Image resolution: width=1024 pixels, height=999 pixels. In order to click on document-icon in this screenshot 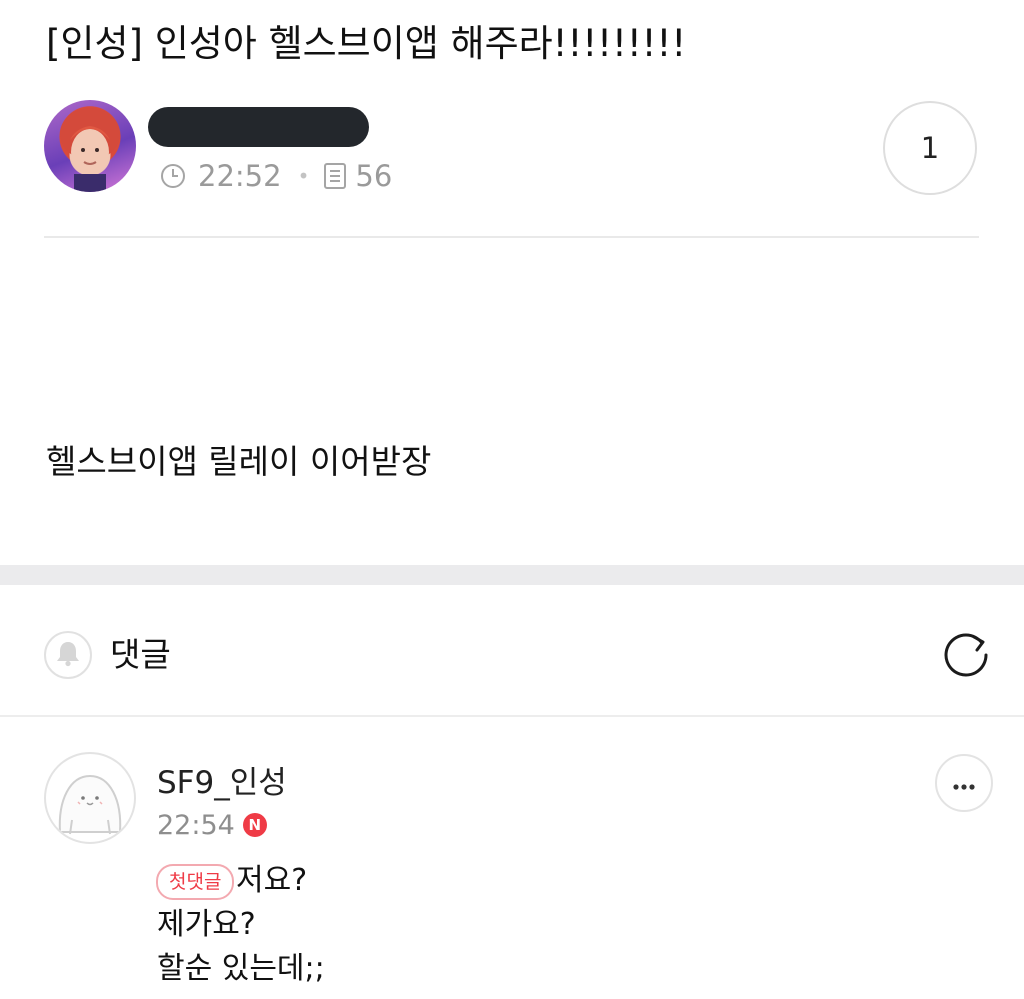, I will do `click(335, 176)`.